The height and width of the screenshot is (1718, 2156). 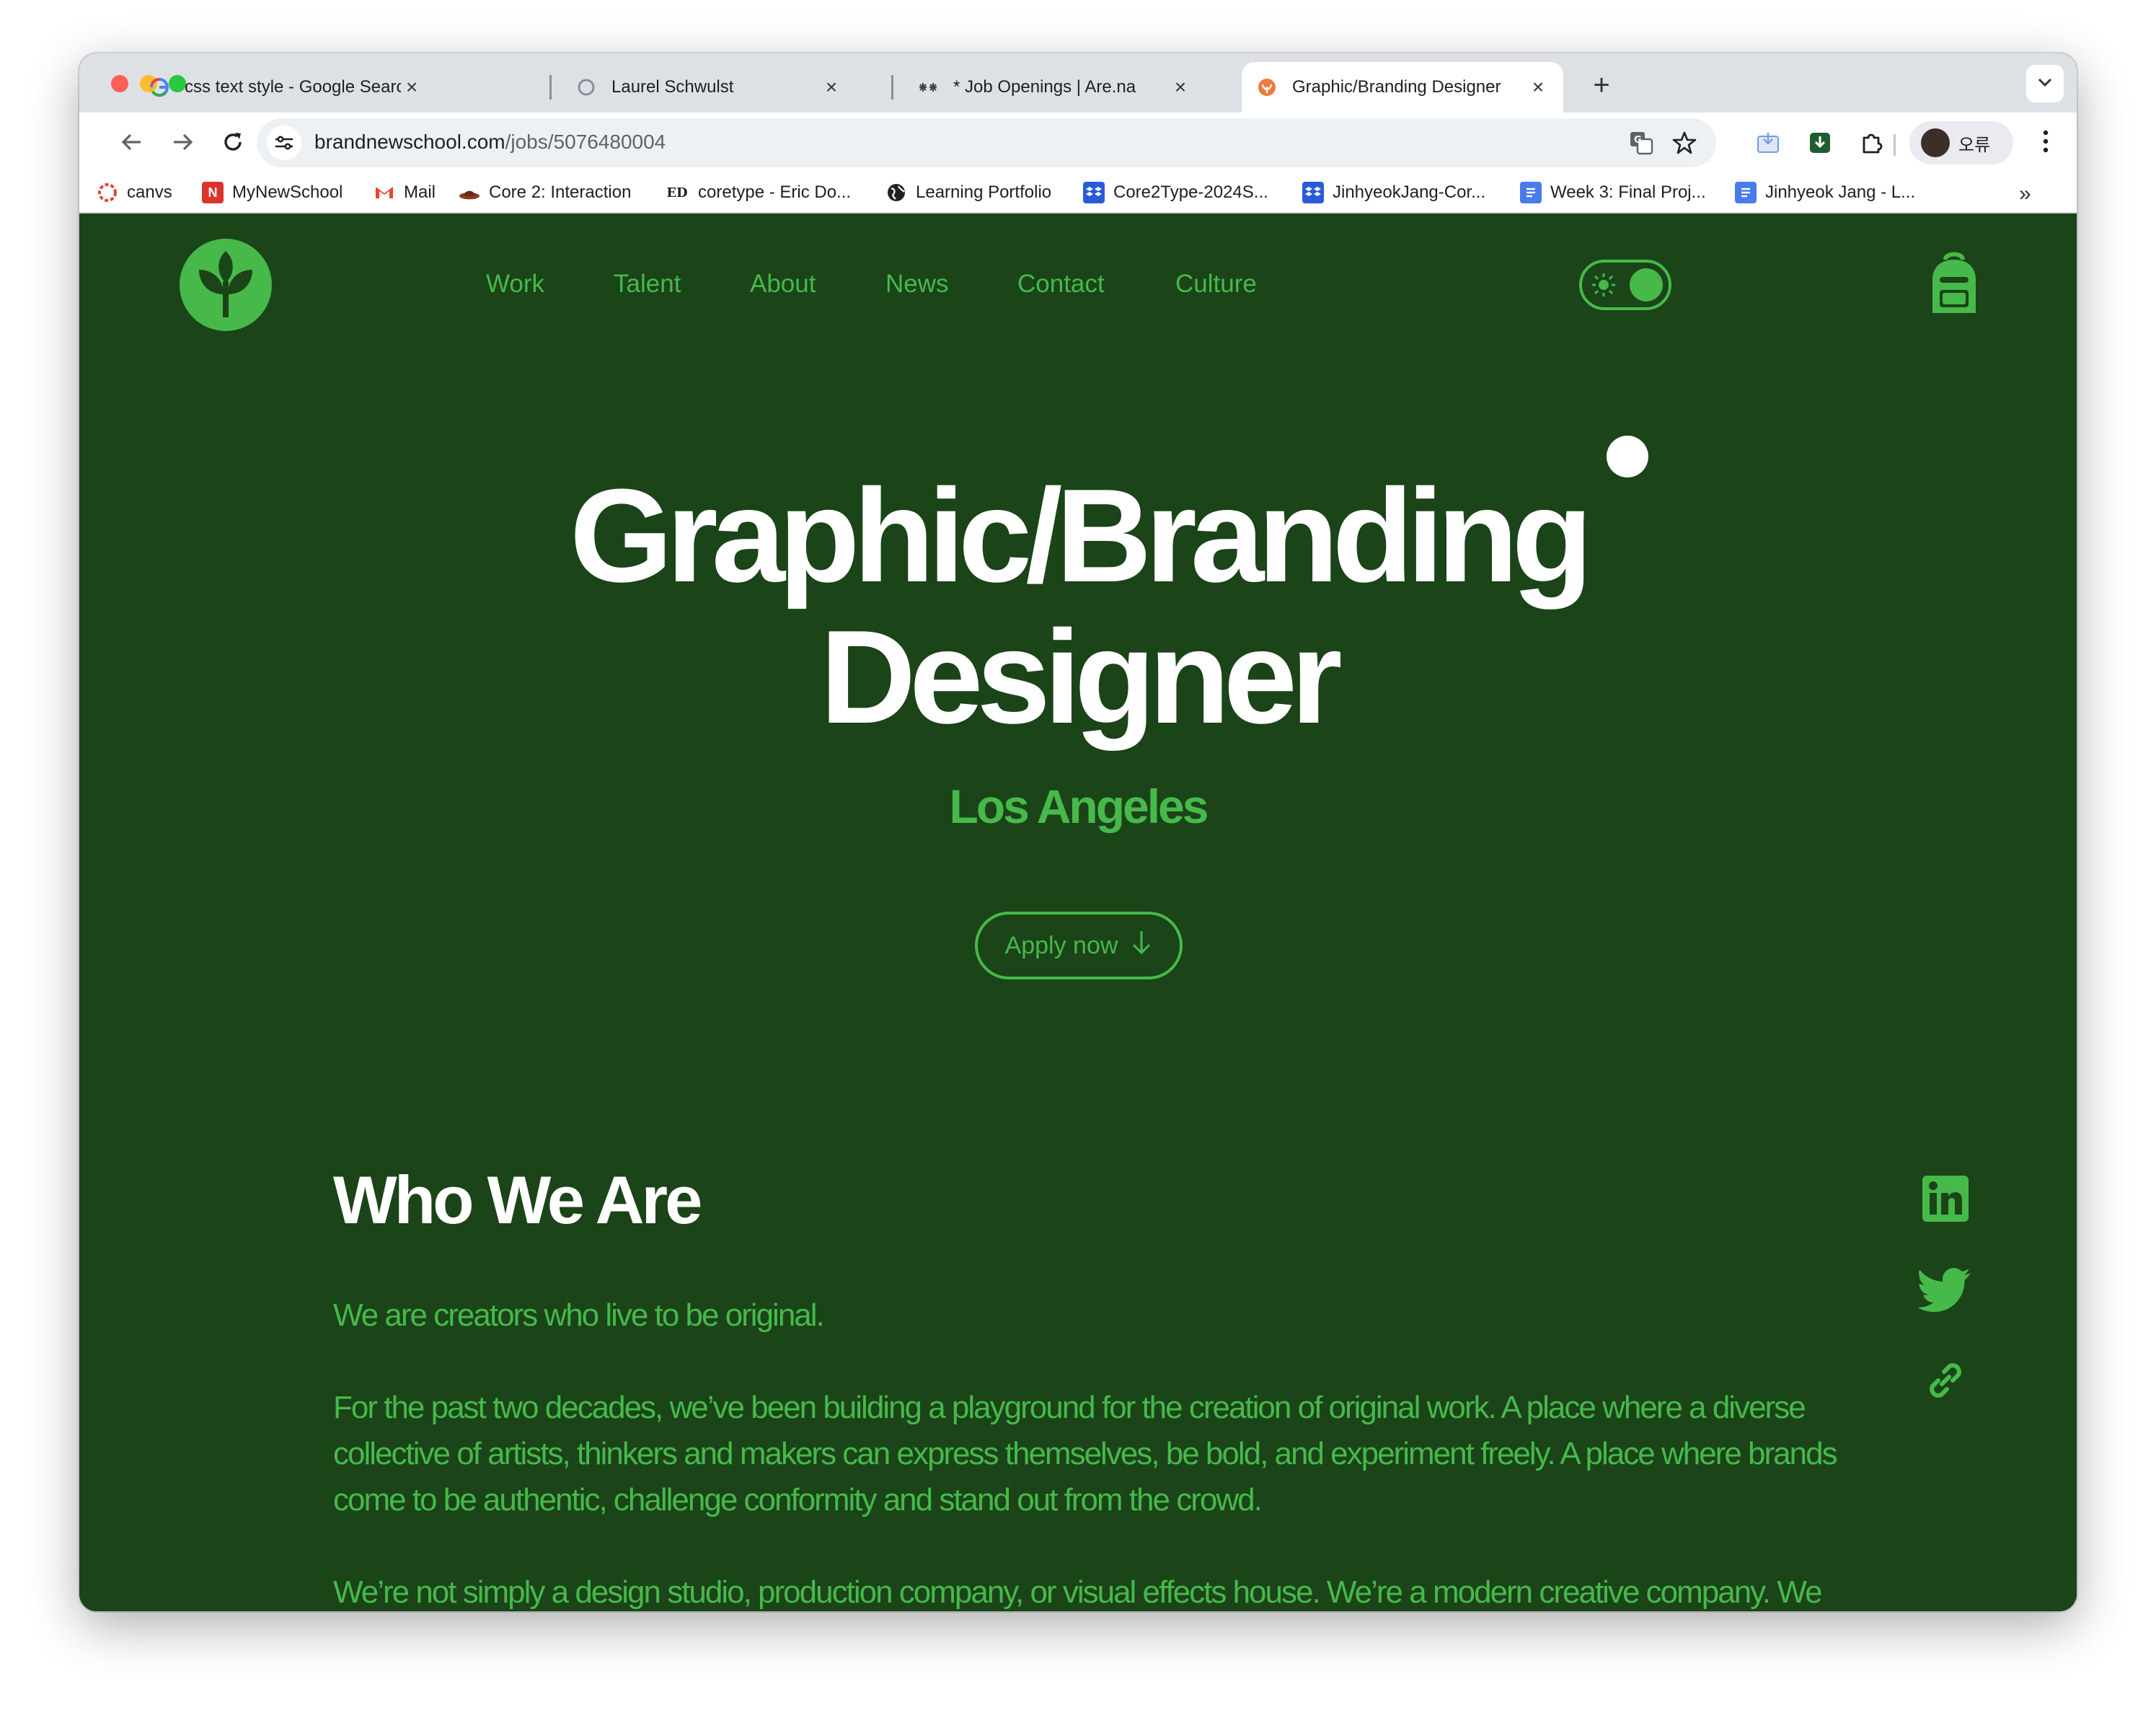 What do you see at coordinates (213, 192) in the screenshot?
I see `mynewschool-icon: N` at bounding box center [213, 192].